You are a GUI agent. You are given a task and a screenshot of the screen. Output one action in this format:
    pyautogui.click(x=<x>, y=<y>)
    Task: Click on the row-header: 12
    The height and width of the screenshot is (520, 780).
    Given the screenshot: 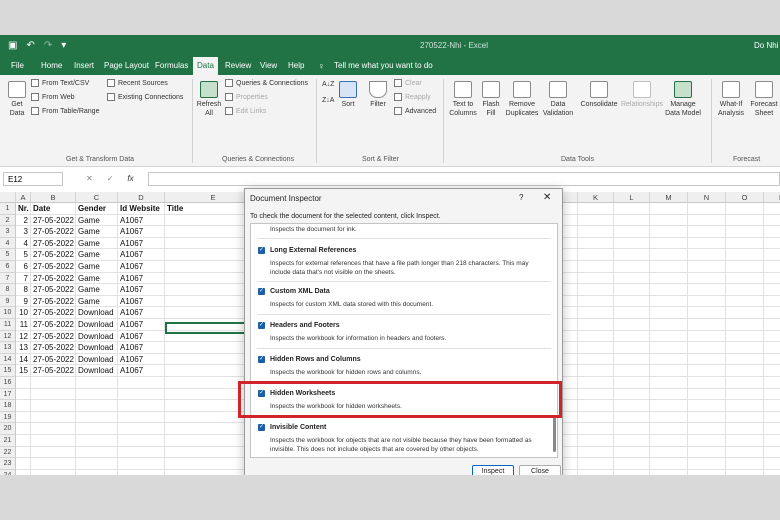 What is the action you would take?
    pyautogui.click(x=8, y=336)
    